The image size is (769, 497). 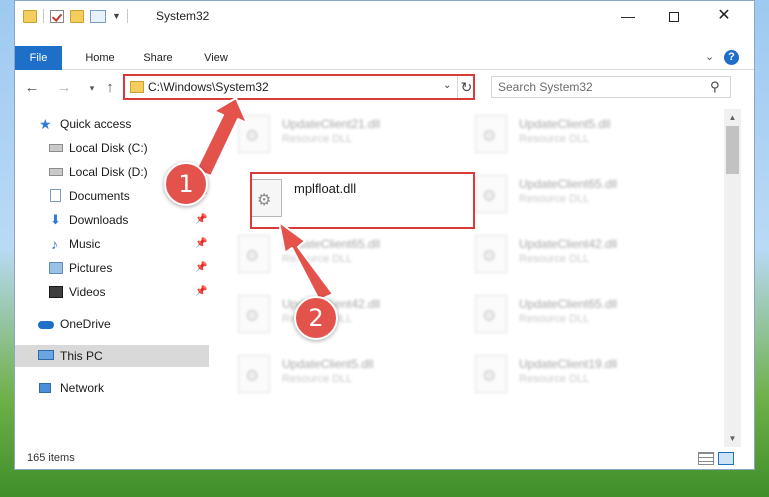 I want to click on close-icon: ✕, so click(x=724, y=15).